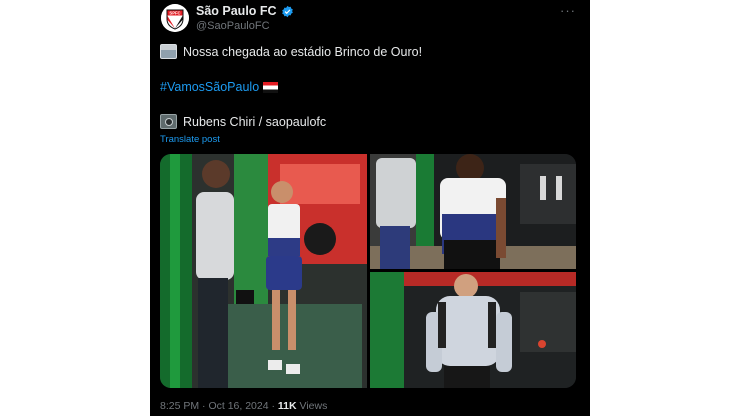  Describe the element at coordinates (271, 87) in the screenshot. I see `flag-icon` at that location.